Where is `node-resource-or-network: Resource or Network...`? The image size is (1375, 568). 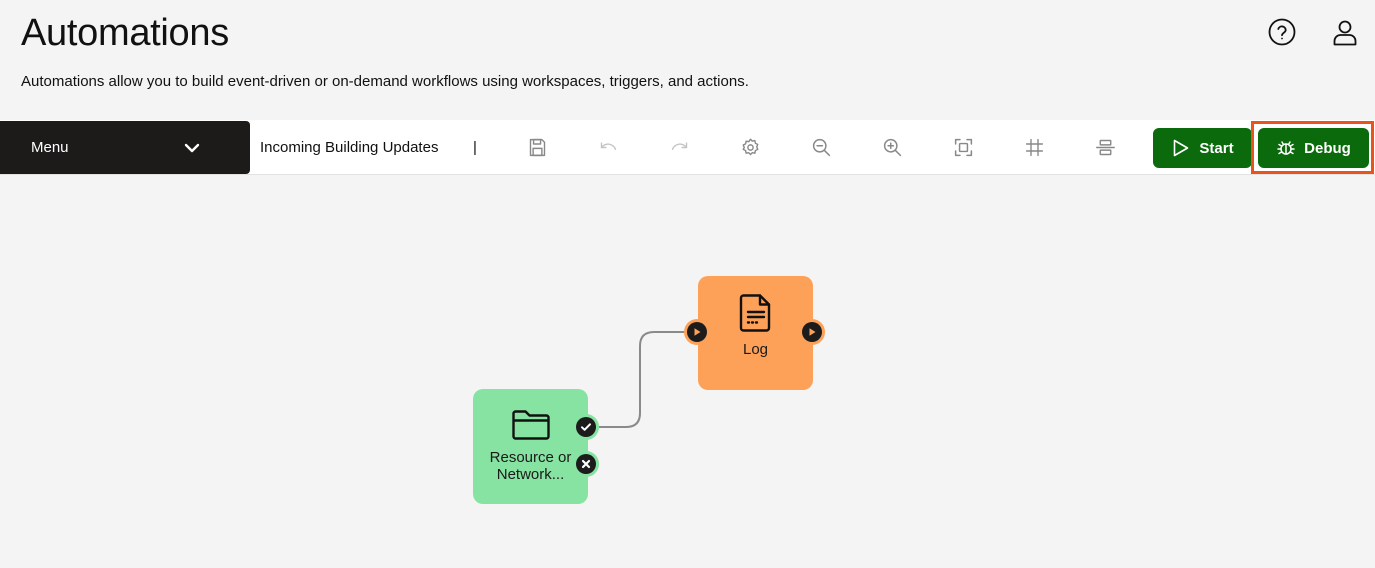
node-resource-or-network: Resource or Network... is located at coordinates (530, 446).